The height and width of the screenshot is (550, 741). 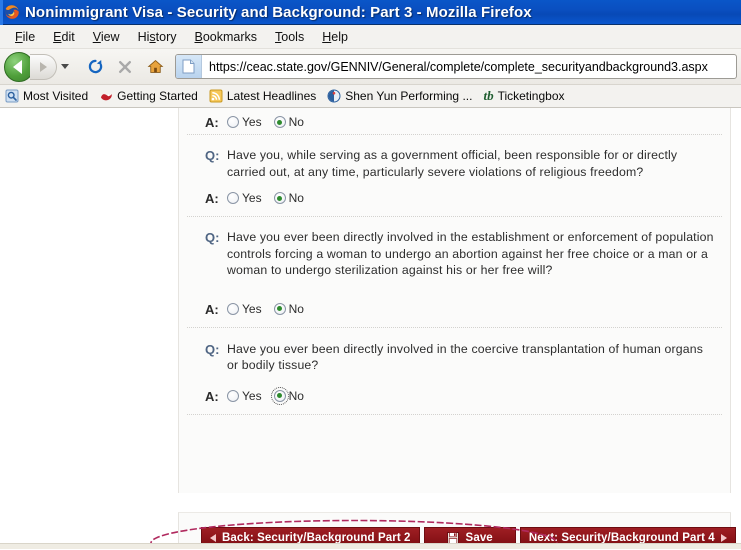 What do you see at coordinates (213, 537) in the screenshot?
I see `triangle-left-icon` at bounding box center [213, 537].